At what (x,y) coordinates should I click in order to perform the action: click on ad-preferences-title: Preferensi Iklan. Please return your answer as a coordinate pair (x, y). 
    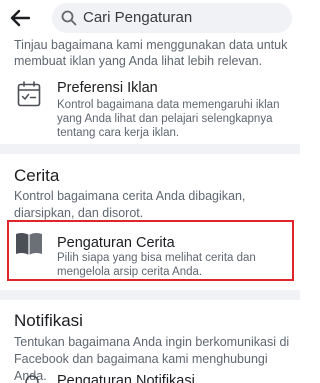
    Looking at the image, I should click on (107, 88).